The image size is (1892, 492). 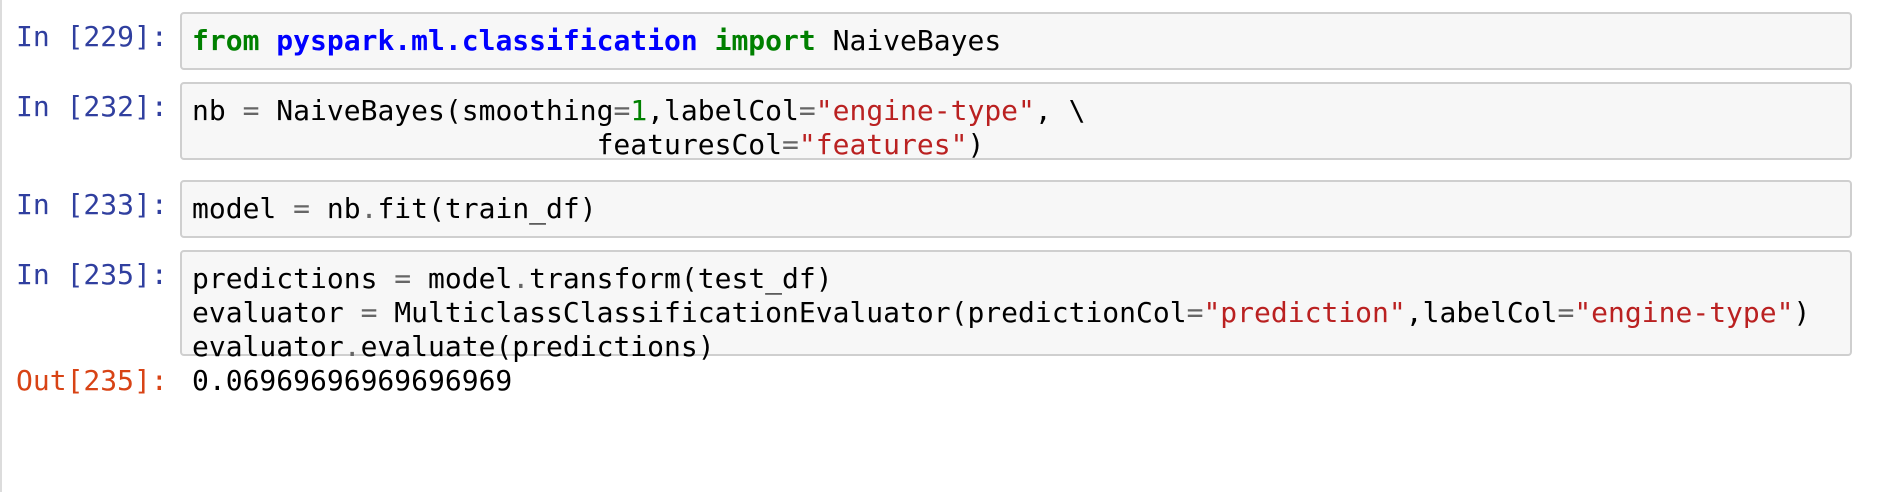 What do you see at coordinates (487, 144) in the screenshot?
I see `code-text: featuresCol` at bounding box center [487, 144].